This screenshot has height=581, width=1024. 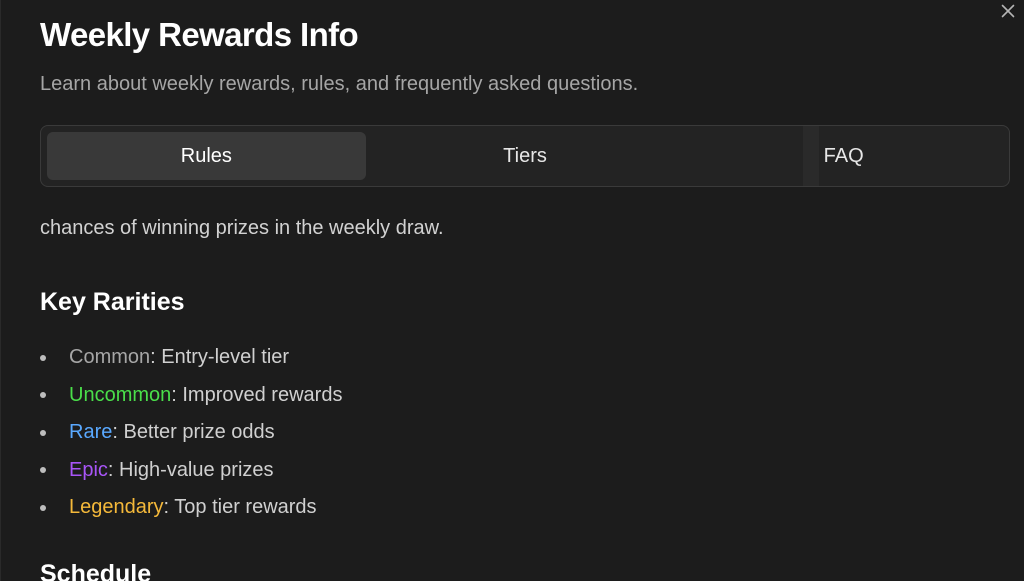 I want to click on list-item: Common: Entry-level tier, so click(x=191, y=358).